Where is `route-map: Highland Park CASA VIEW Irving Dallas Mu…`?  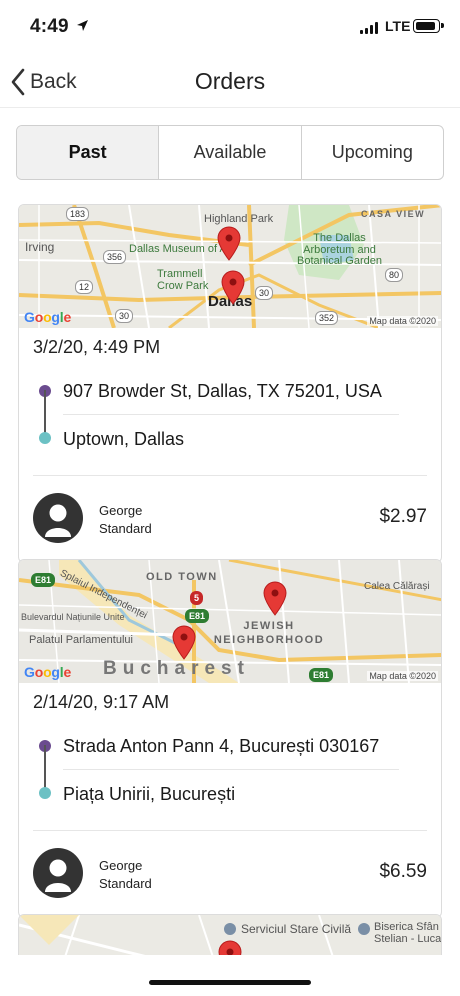 route-map: Highland Park CASA VIEW Irving Dallas Mu… is located at coordinates (230, 266).